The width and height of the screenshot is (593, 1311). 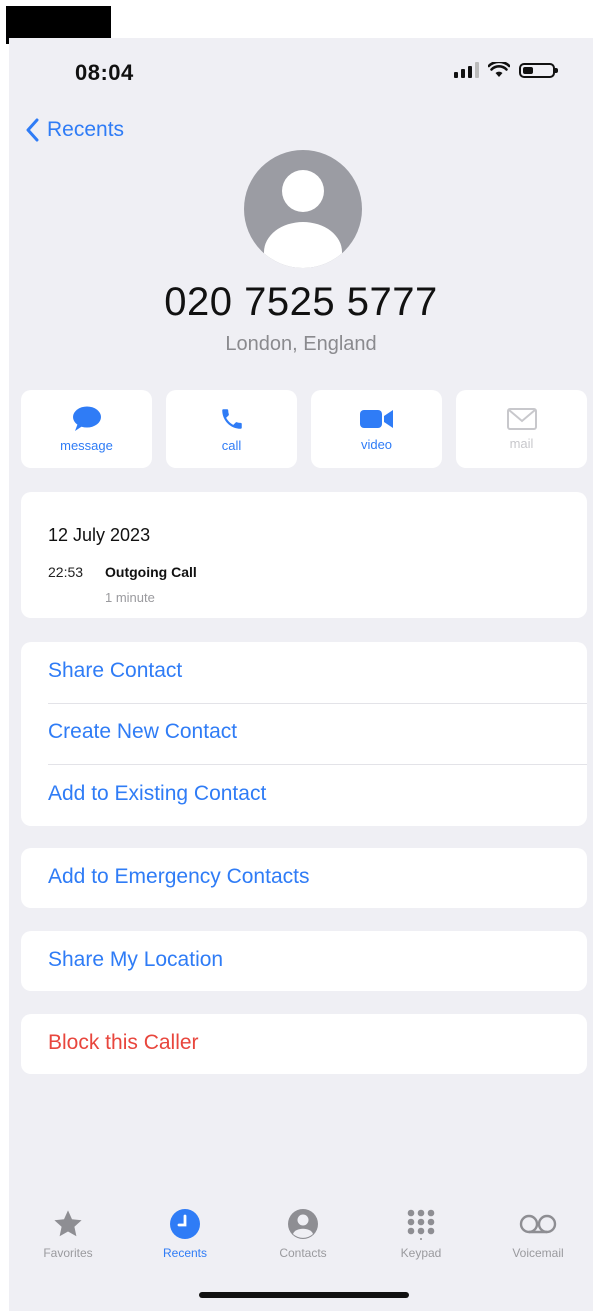 I want to click on tab-recents-label: Recents, so click(x=185, y=1253).